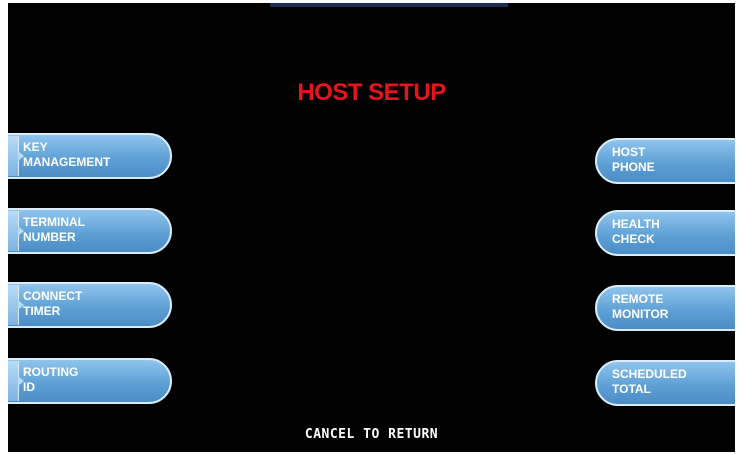 The height and width of the screenshot is (454, 745). Describe the element at coordinates (67, 162) in the screenshot. I see `button-label-line2: MANAGEMENT` at that location.